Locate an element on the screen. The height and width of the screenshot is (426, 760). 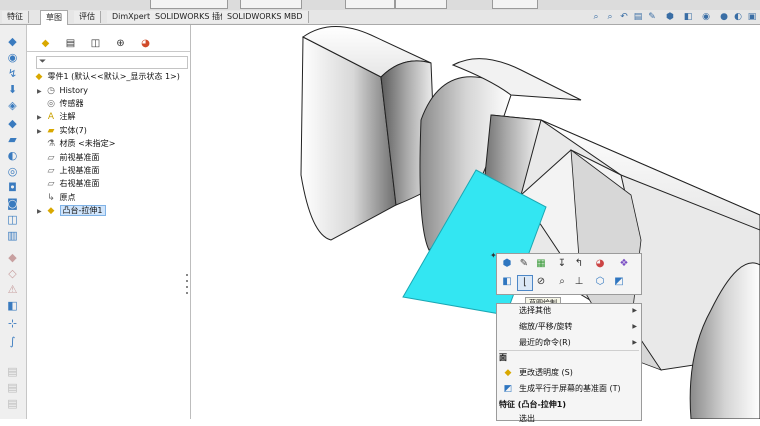
section-view-icon: ◧ is located at coordinates (507, 282).